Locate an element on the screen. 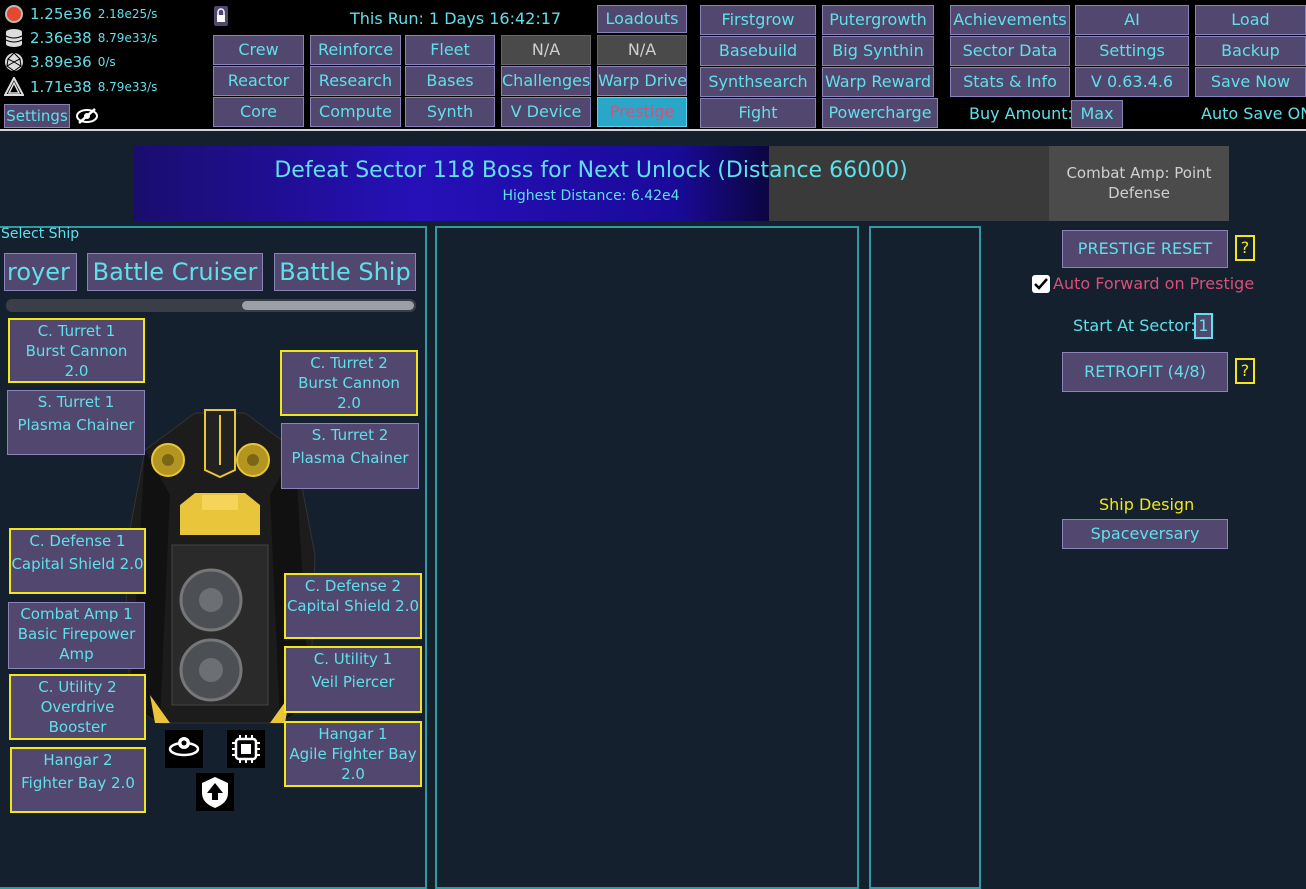 This screenshot has height=889, width=1306. powercharge-button: Powercharge is located at coordinates (880, 113).